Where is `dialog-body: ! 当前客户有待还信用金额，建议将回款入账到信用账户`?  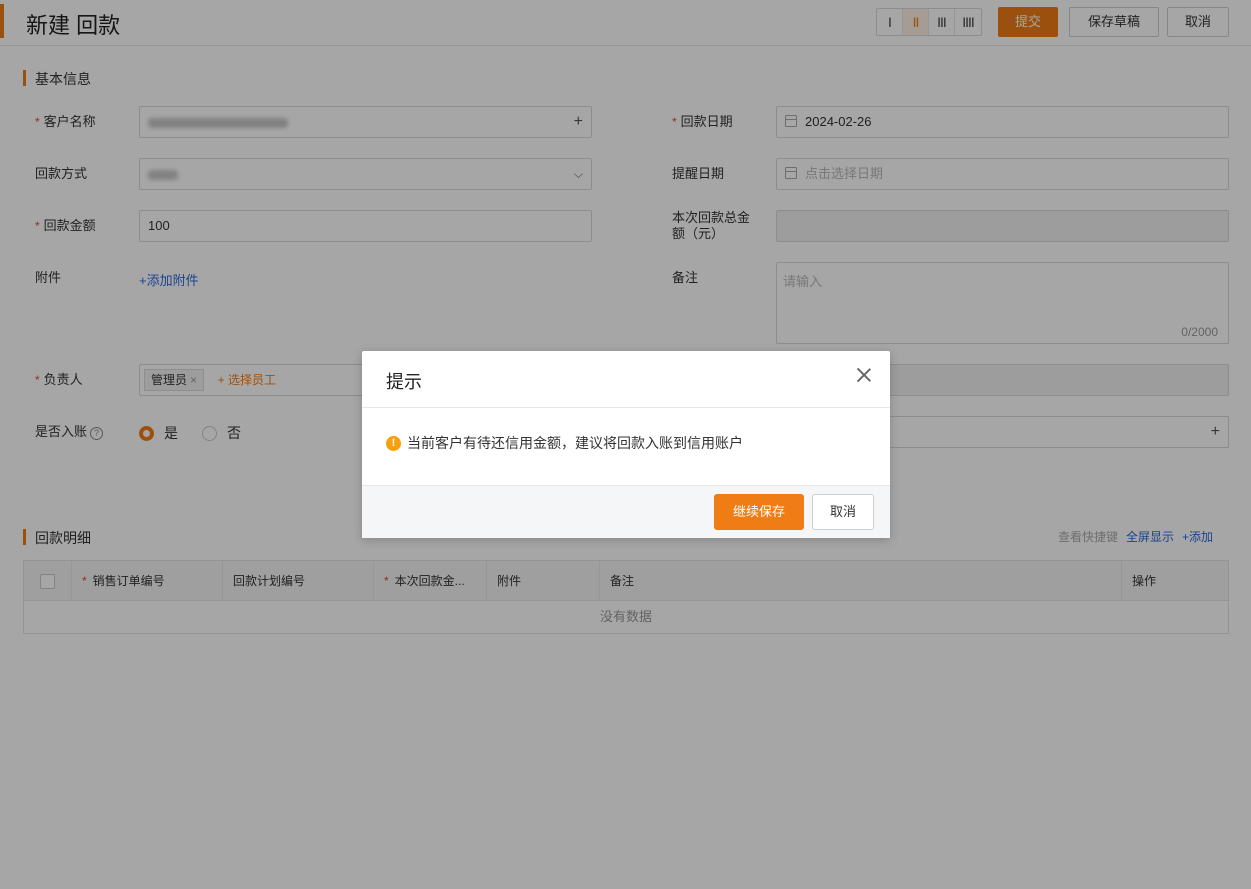
dialog-body: ! 当前客户有待还信用金额，建议将回款入账到信用账户 is located at coordinates (564, 443).